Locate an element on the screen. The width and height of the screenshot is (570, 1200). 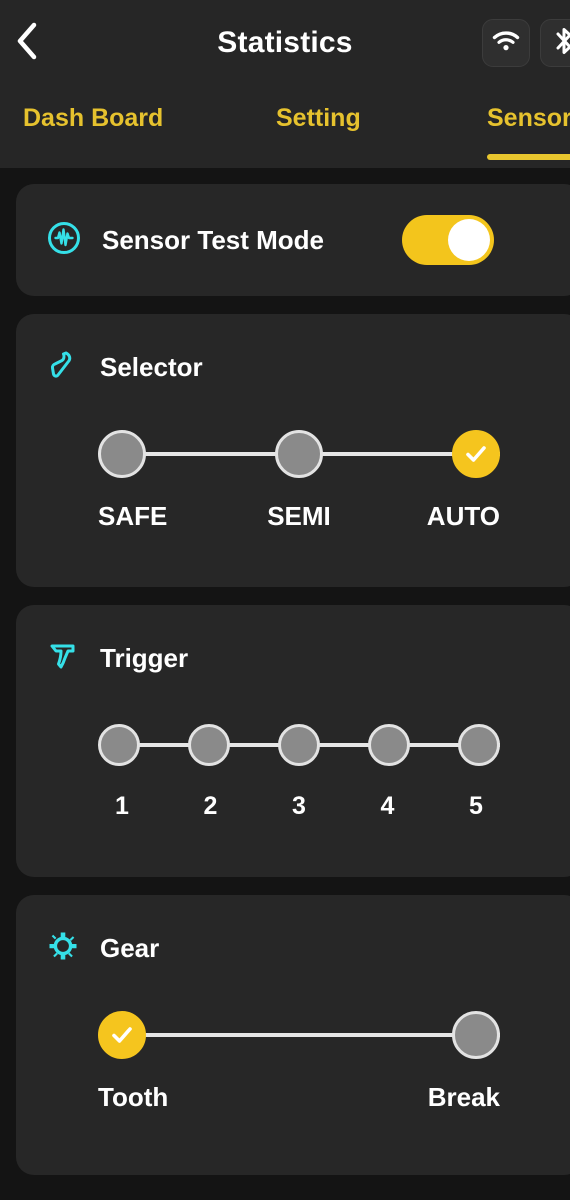
trigger-header: Trigger is located at coordinates (293, 641).